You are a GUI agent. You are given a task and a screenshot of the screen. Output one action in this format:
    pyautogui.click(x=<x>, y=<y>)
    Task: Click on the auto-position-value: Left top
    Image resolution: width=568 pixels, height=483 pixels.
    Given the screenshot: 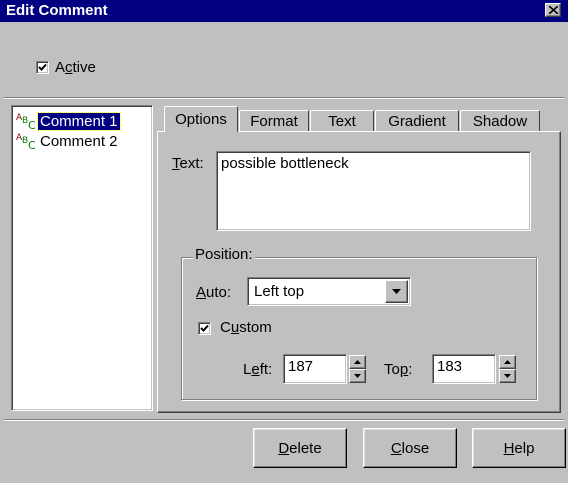 What is the action you would take?
    pyautogui.click(x=279, y=291)
    